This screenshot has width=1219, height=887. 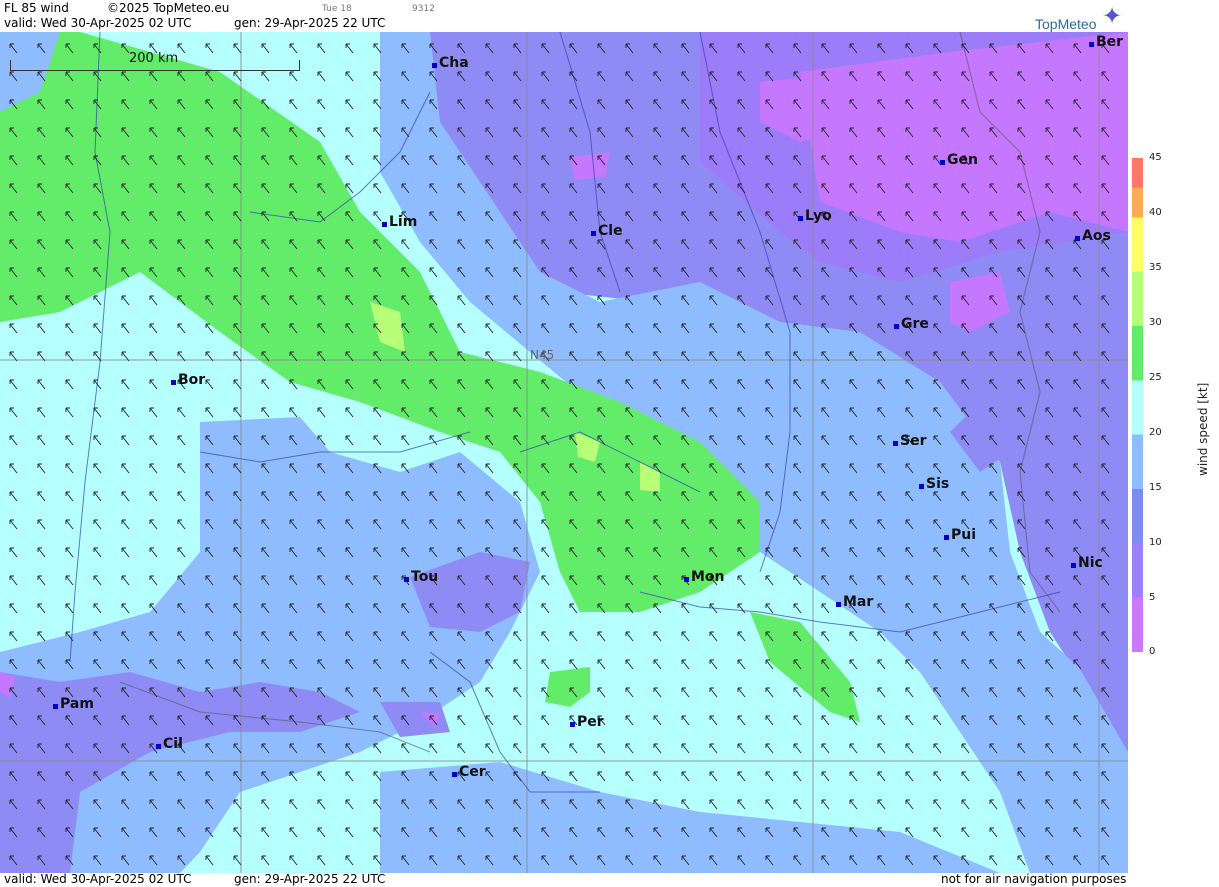 I want to click on compass-star-icon: ✦, so click(x=1112, y=16).